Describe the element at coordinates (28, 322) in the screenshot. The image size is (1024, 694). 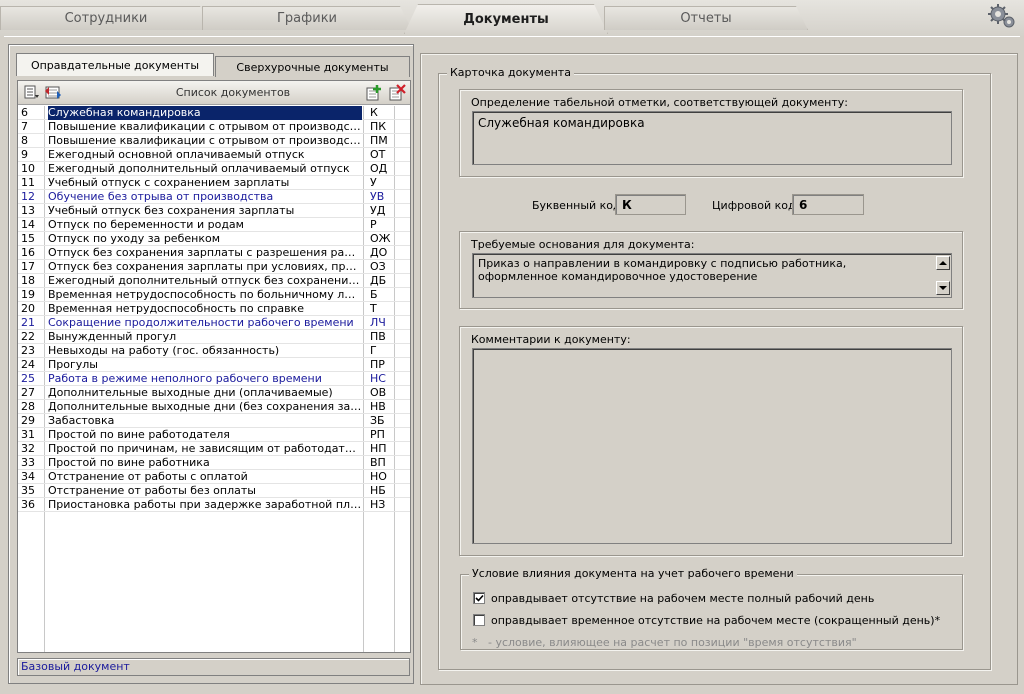
I see `row-id: 21` at that location.